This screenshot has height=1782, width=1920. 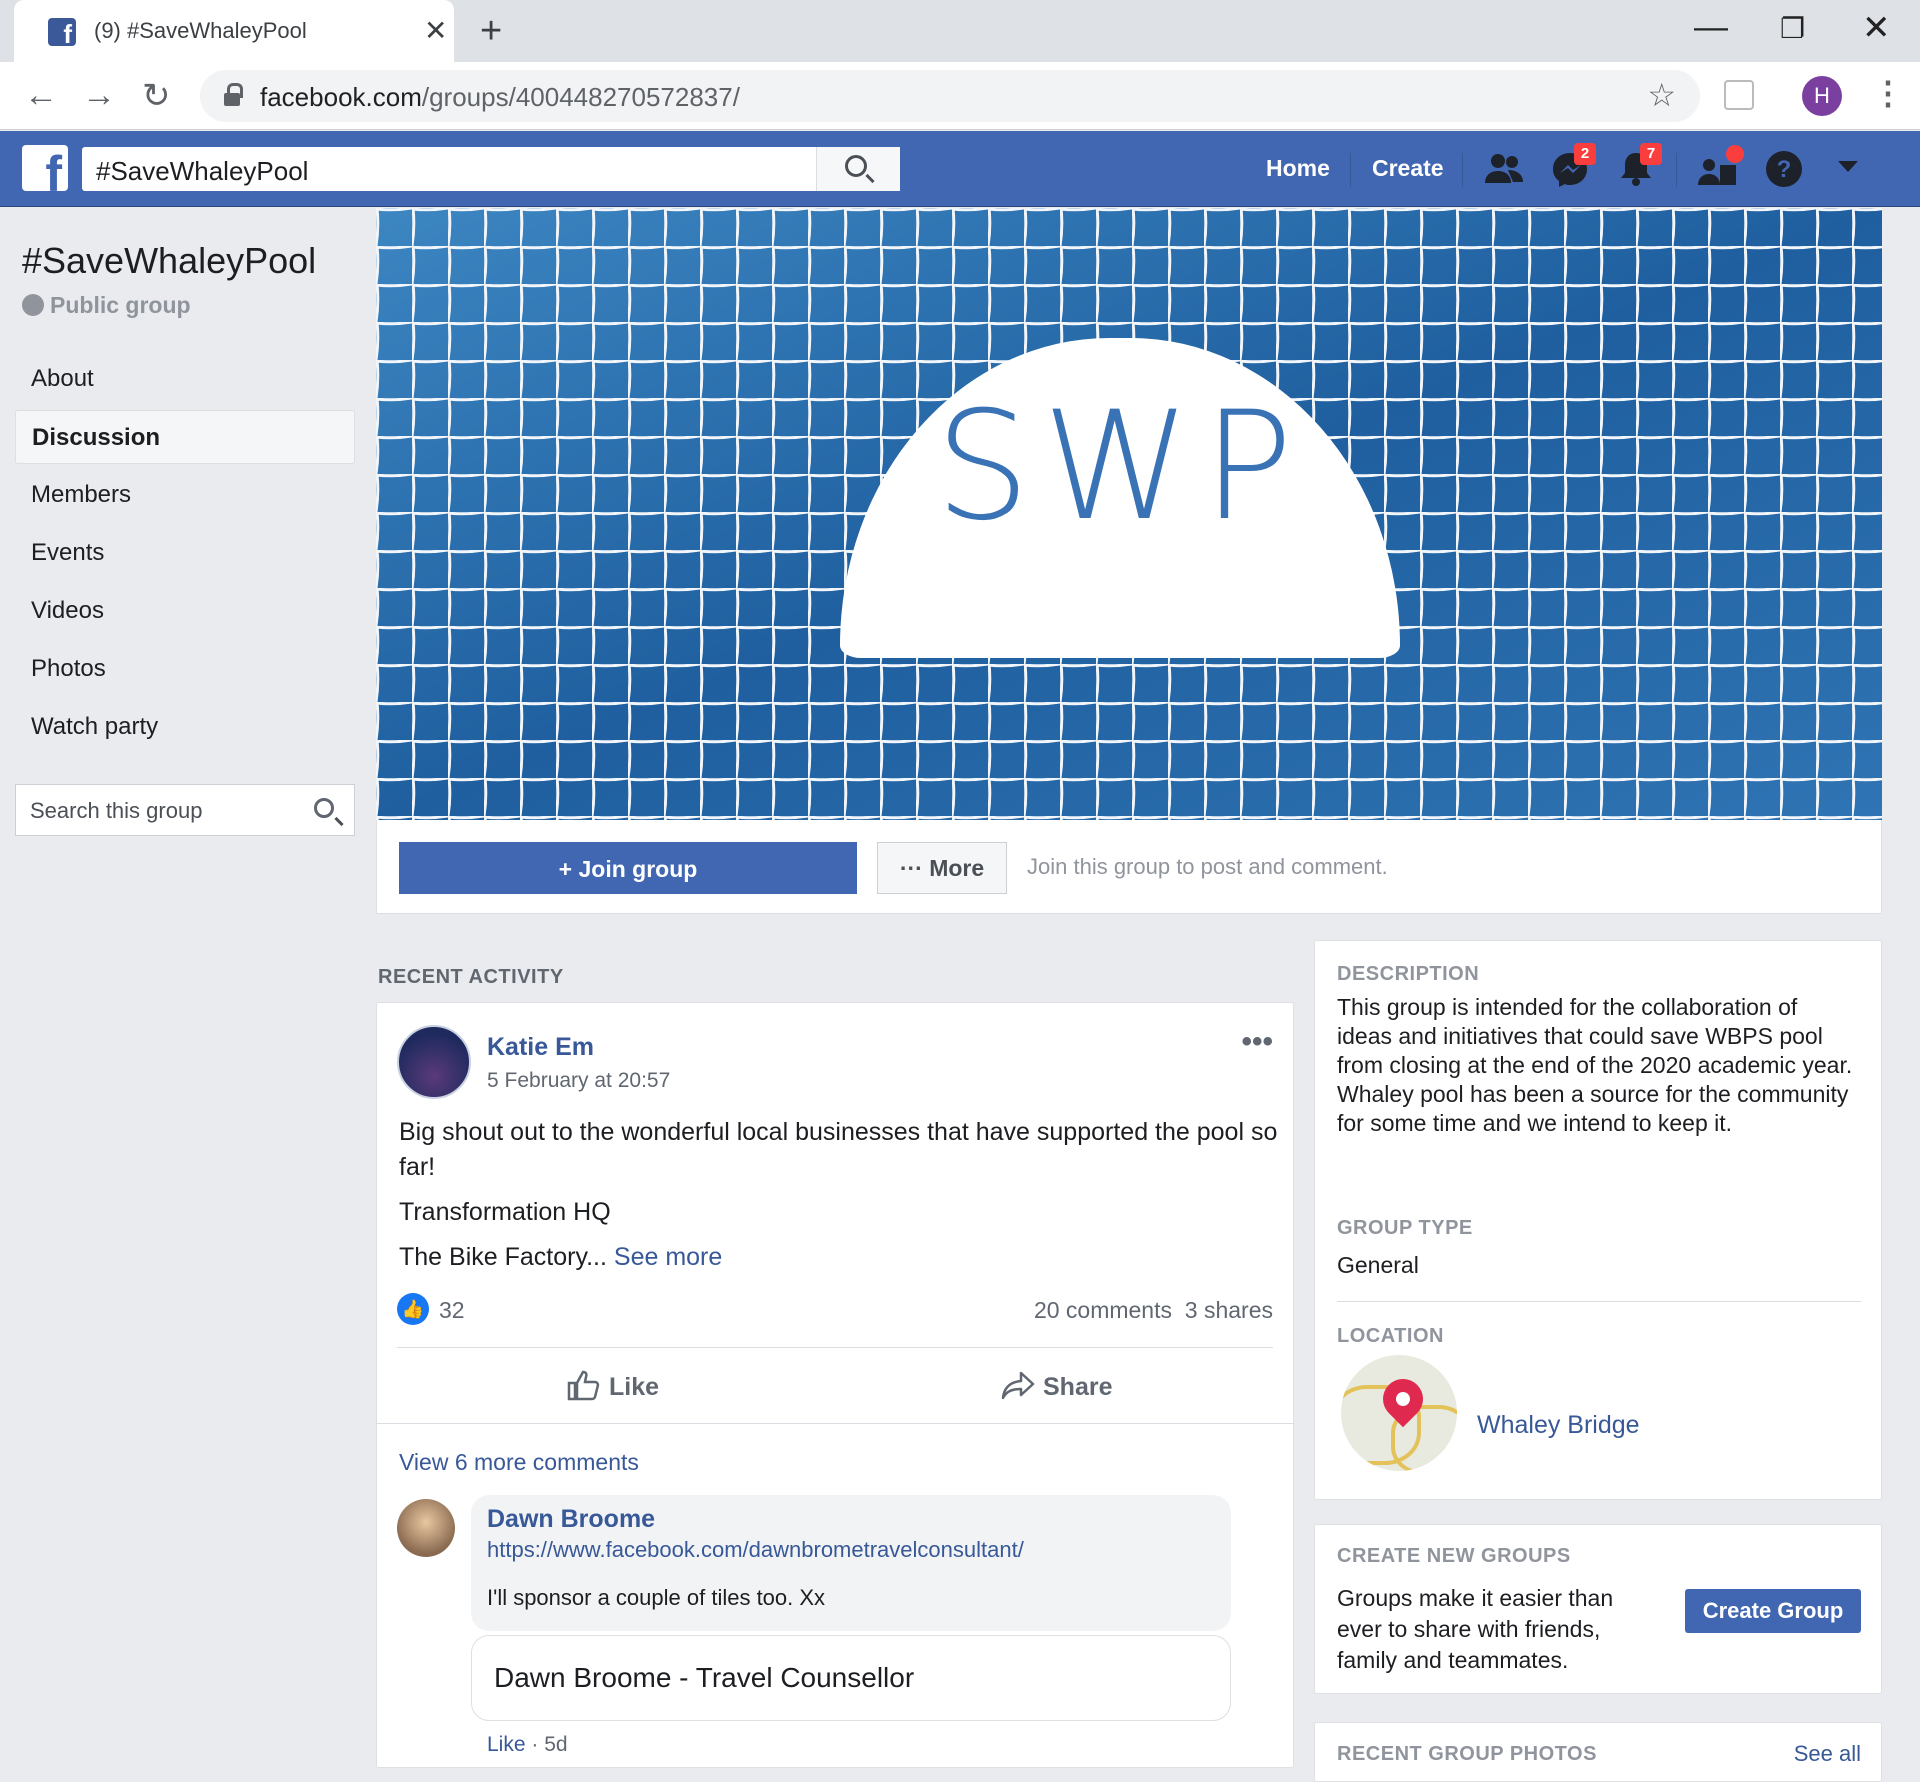 What do you see at coordinates (1408, 974) in the screenshot?
I see `description-heading: DESCRIPTION` at bounding box center [1408, 974].